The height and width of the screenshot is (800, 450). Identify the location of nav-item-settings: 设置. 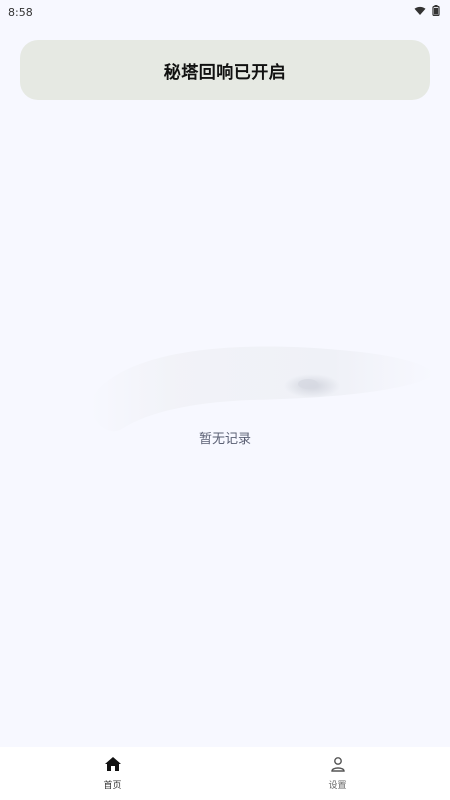
(338, 774).